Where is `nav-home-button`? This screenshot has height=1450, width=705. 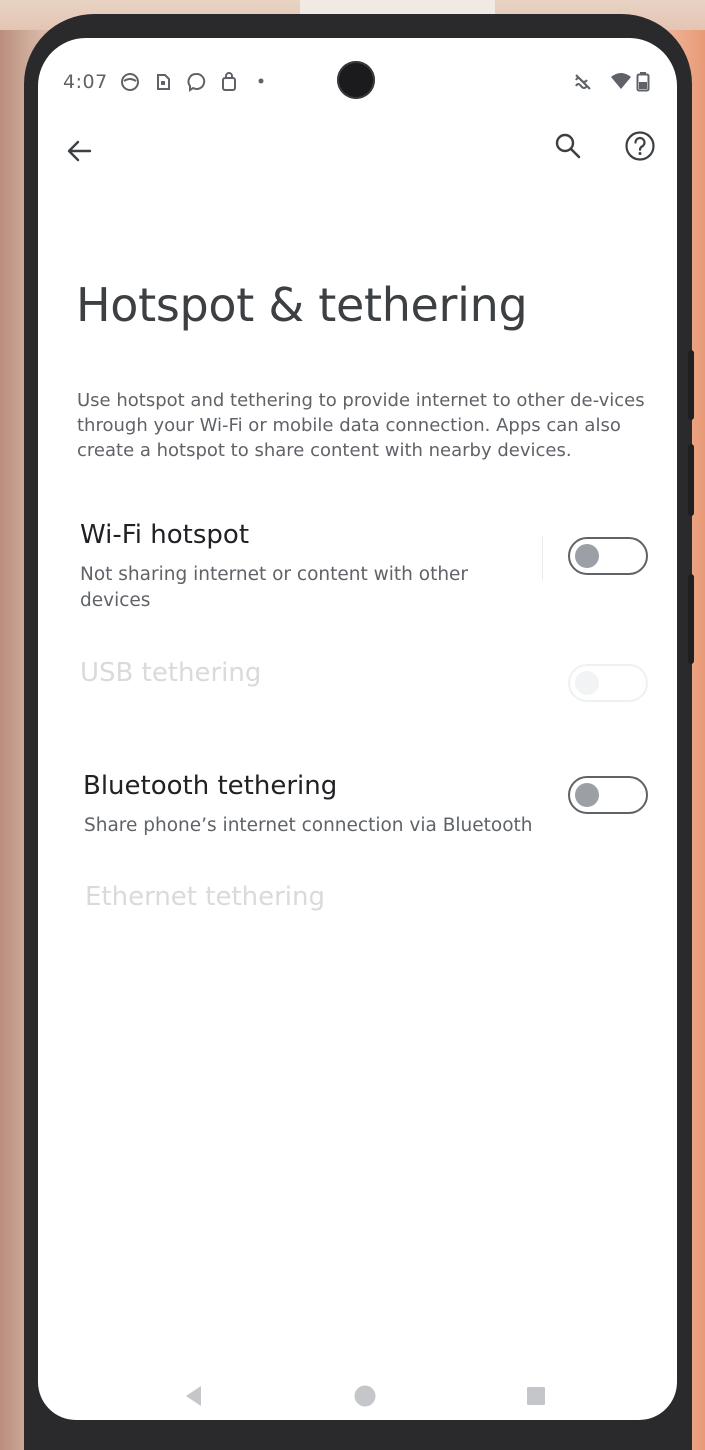
nav-home-button is located at coordinates (365, 1396).